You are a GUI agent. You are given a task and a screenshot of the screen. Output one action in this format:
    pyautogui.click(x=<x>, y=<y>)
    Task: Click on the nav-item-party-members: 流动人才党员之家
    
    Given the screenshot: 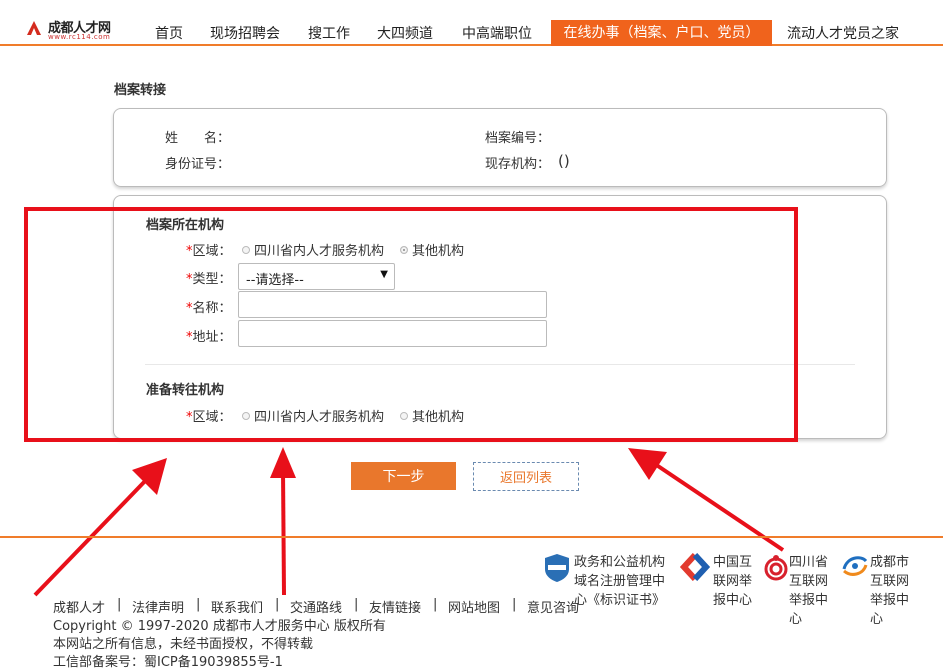 What is the action you would take?
    pyautogui.click(x=843, y=33)
    